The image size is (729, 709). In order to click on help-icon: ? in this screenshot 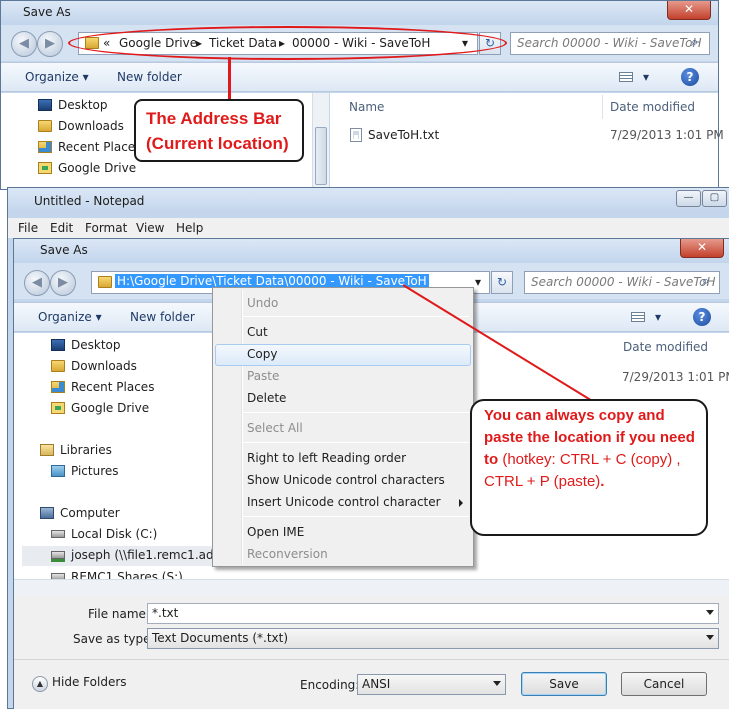, I will do `click(702, 317)`.